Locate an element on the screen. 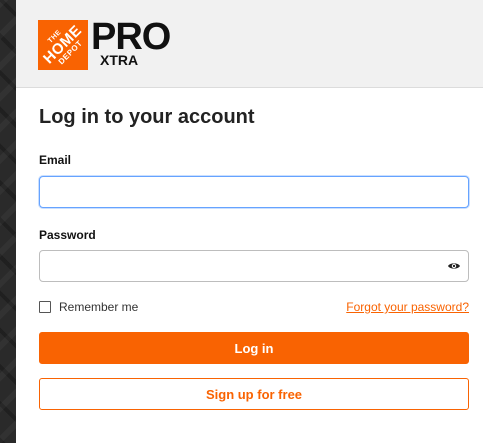  email-label: Email is located at coordinates (55, 160).